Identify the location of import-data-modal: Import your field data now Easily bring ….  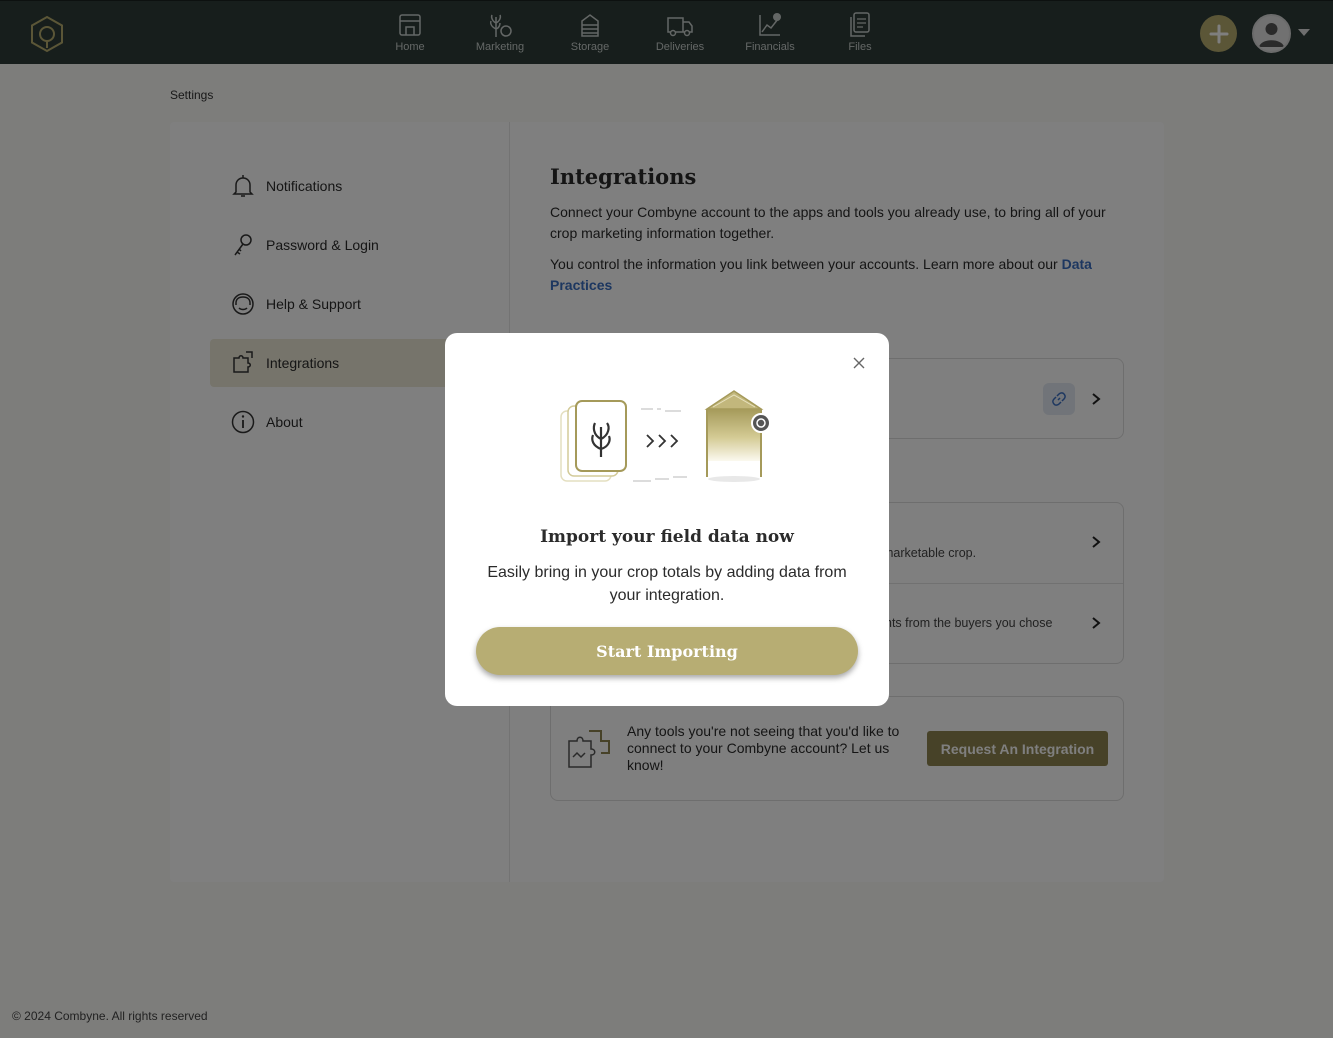
(667, 519).